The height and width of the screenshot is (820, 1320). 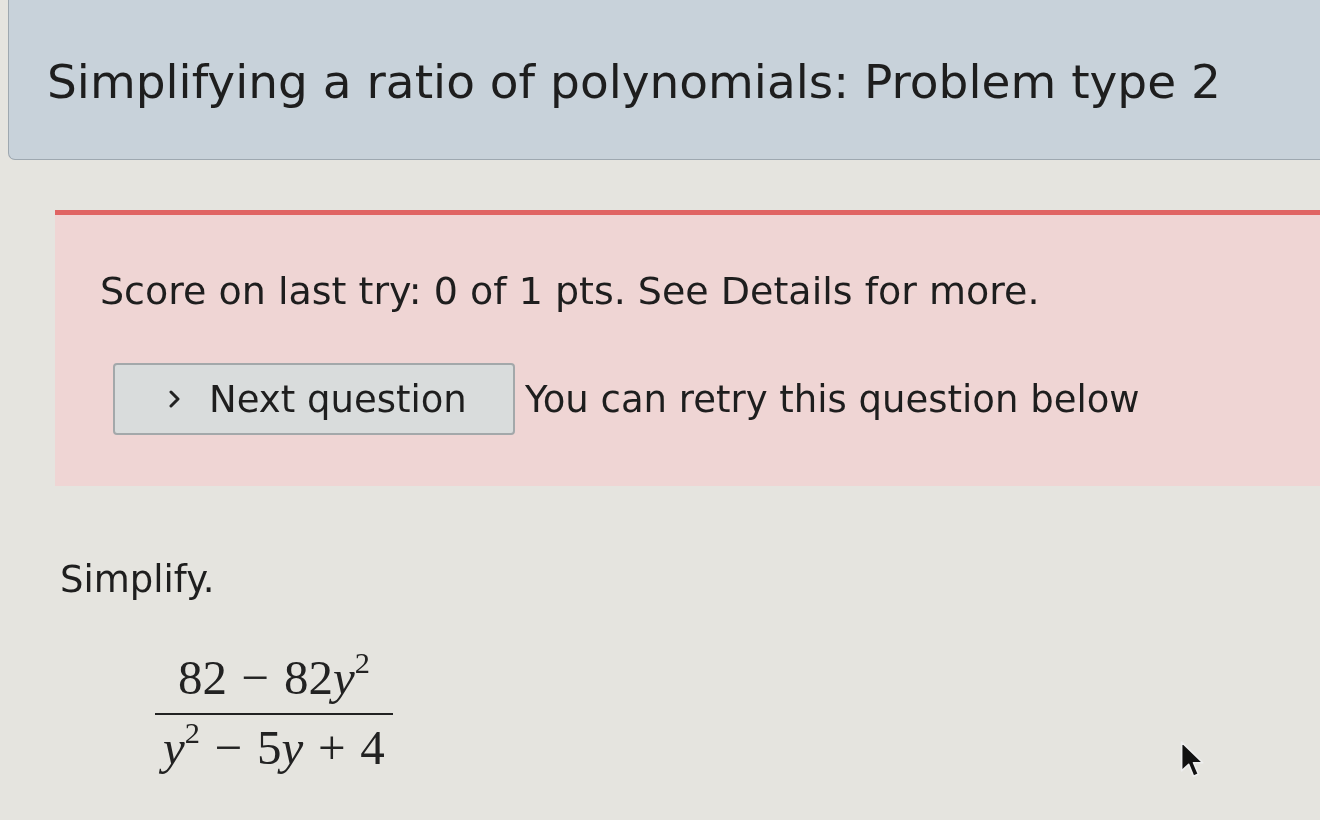 I want to click on chevron-right-icon, so click(x=175, y=399).